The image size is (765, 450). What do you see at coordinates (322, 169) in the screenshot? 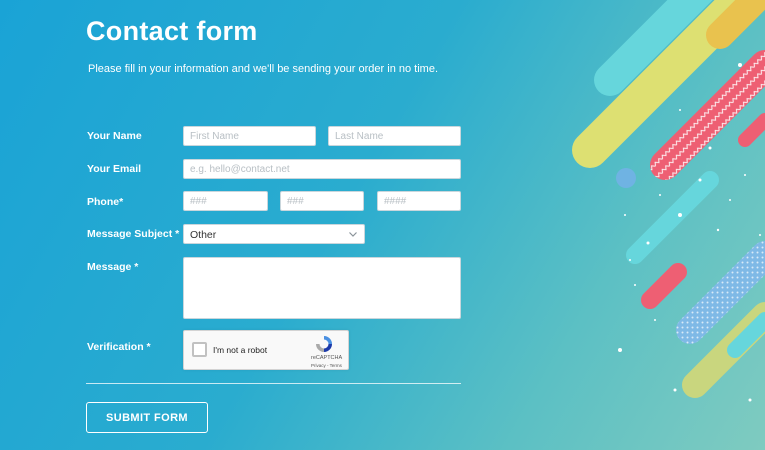
I see `email-input` at bounding box center [322, 169].